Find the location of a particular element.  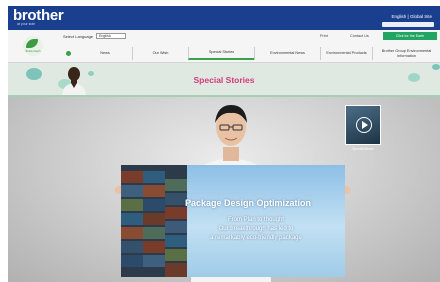

language-select: English is located at coordinates (111, 36).